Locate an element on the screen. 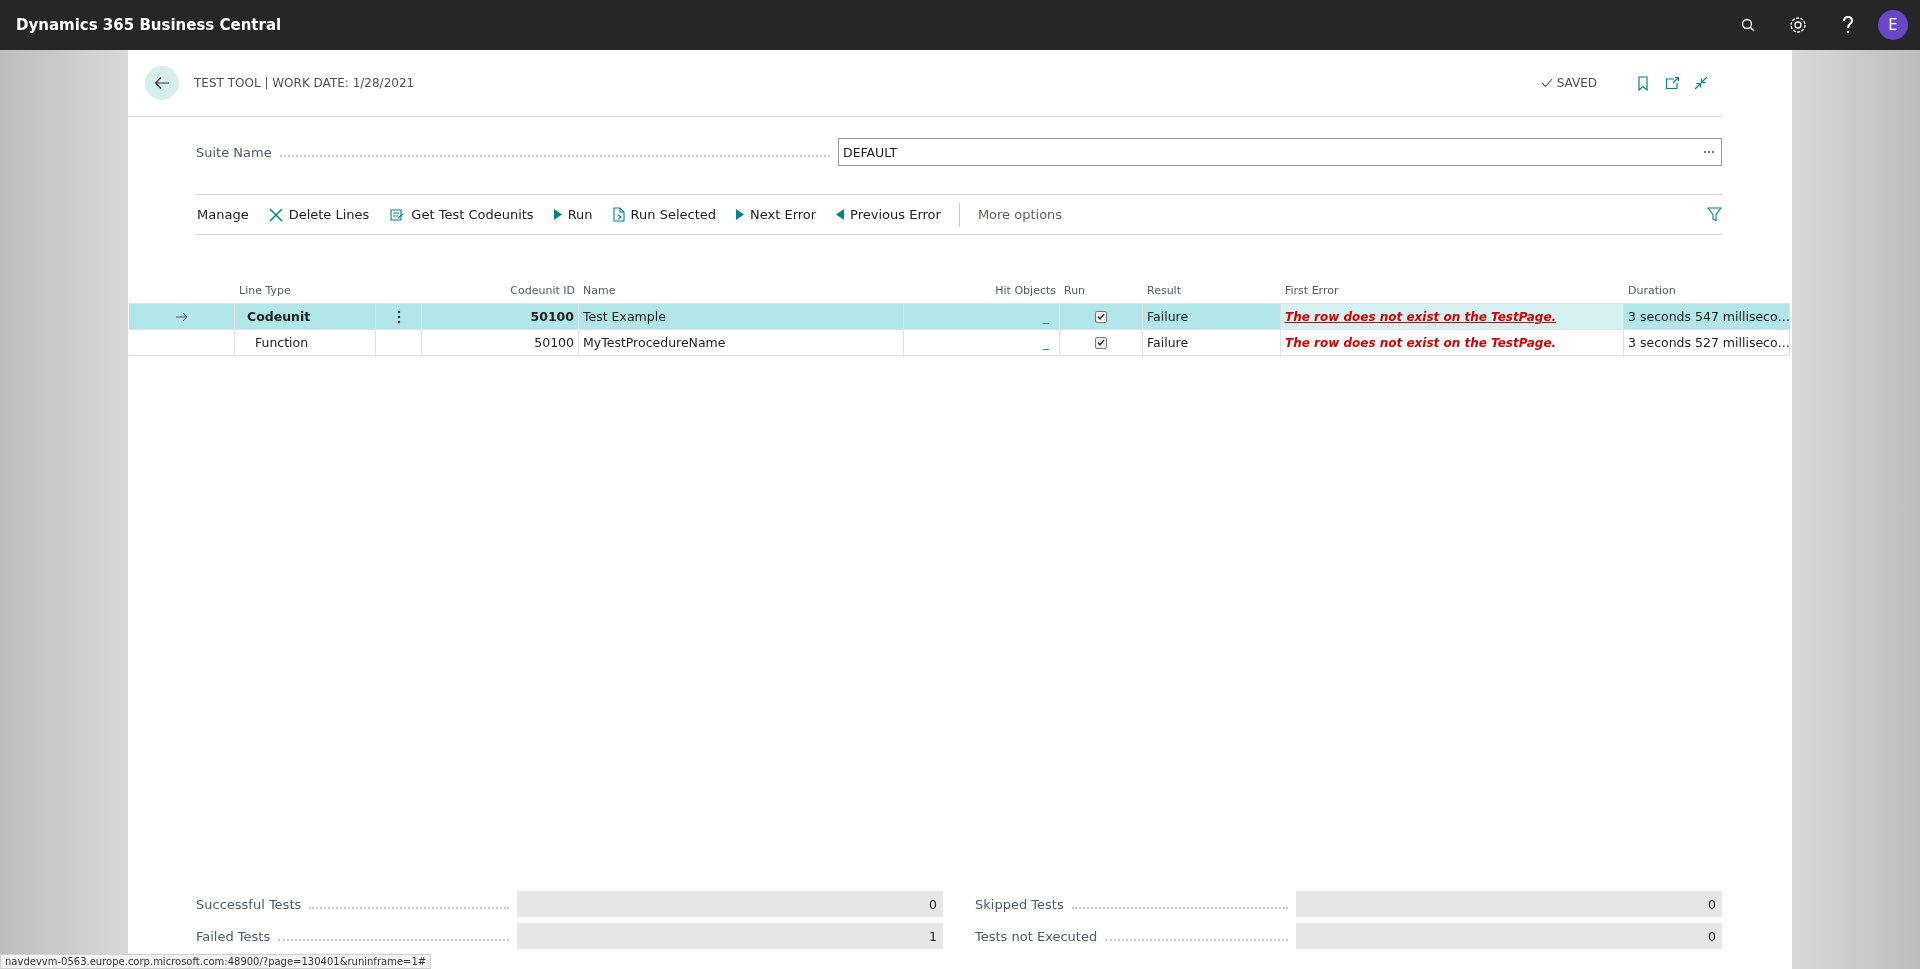  action-button: Manage is located at coordinates (227, 214).